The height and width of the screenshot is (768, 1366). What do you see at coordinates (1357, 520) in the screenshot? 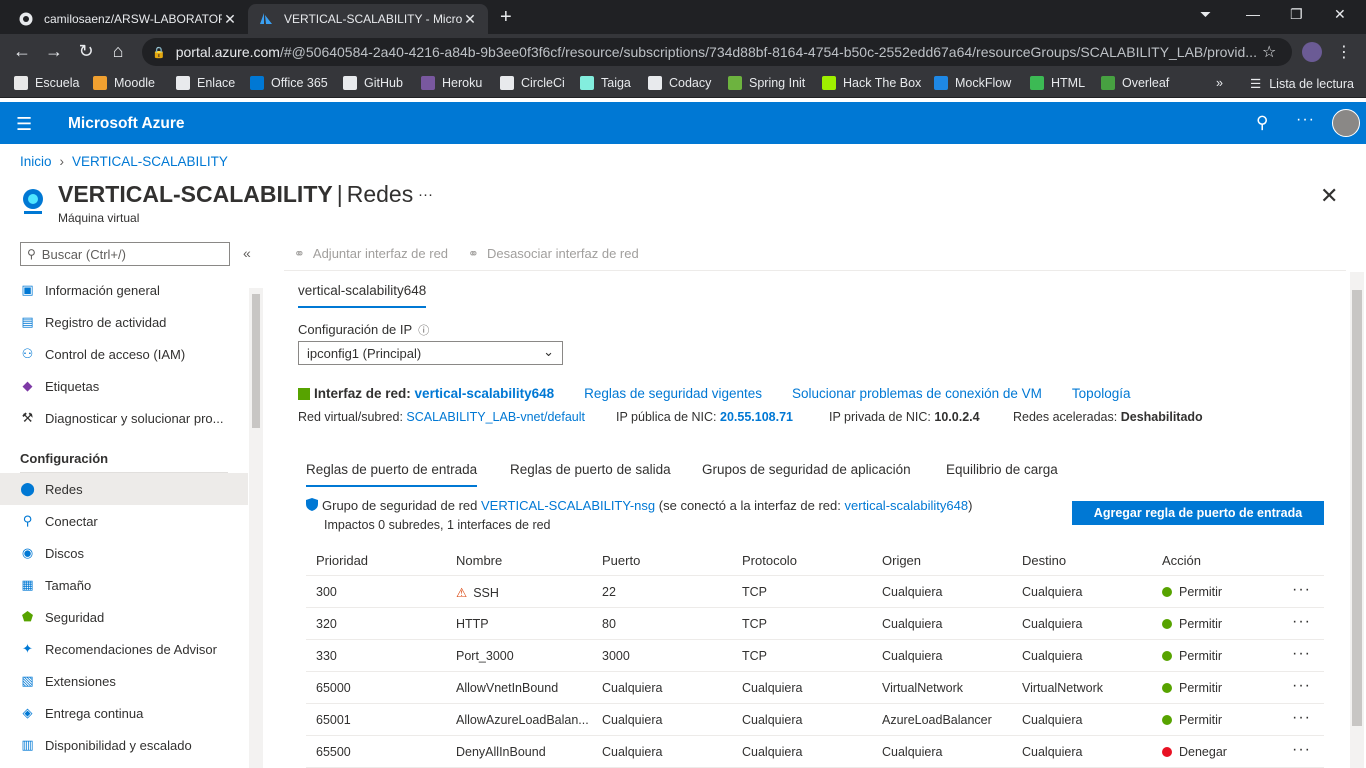
I see `main-scrollbar` at bounding box center [1357, 520].